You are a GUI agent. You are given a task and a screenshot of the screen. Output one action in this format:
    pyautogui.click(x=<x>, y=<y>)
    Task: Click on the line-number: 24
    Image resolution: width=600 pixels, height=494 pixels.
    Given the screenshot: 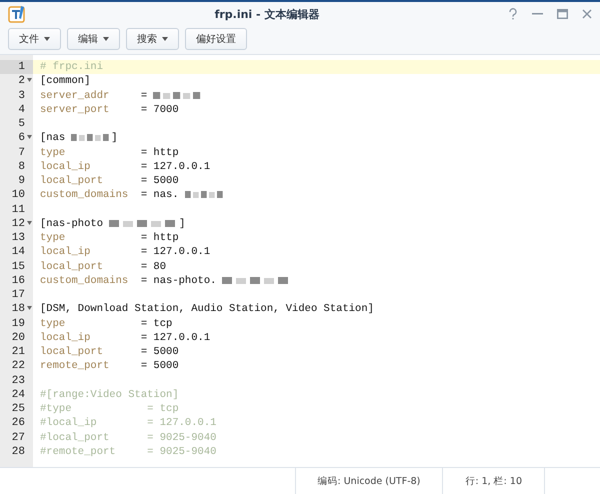 What is the action you would take?
    pyautogui.click(x=17, y=394)
    